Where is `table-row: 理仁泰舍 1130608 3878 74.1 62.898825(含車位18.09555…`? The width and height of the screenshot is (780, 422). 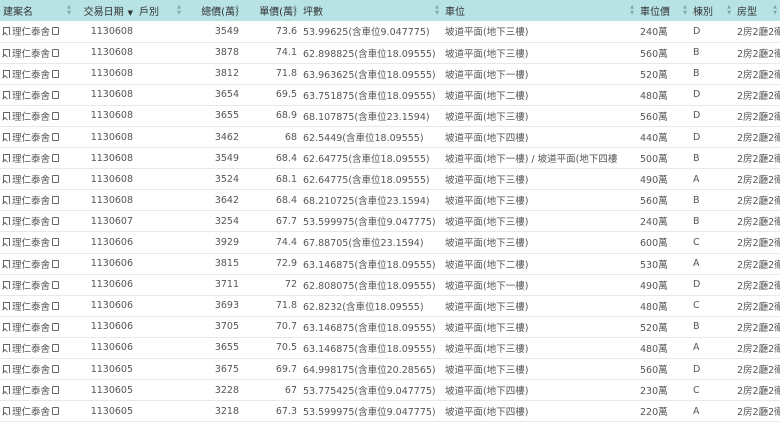
table-row: 理仁泰舍 1130608 3878 74.1 62.898825(含車位18.09555… is located at coordinates (390, 53).